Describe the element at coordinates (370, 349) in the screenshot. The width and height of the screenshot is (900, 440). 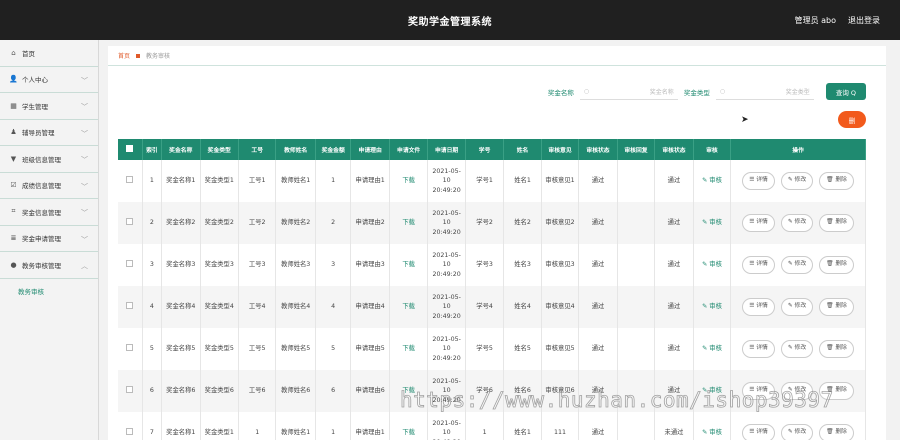
I see `table-cell: 申请理由5` at that location.